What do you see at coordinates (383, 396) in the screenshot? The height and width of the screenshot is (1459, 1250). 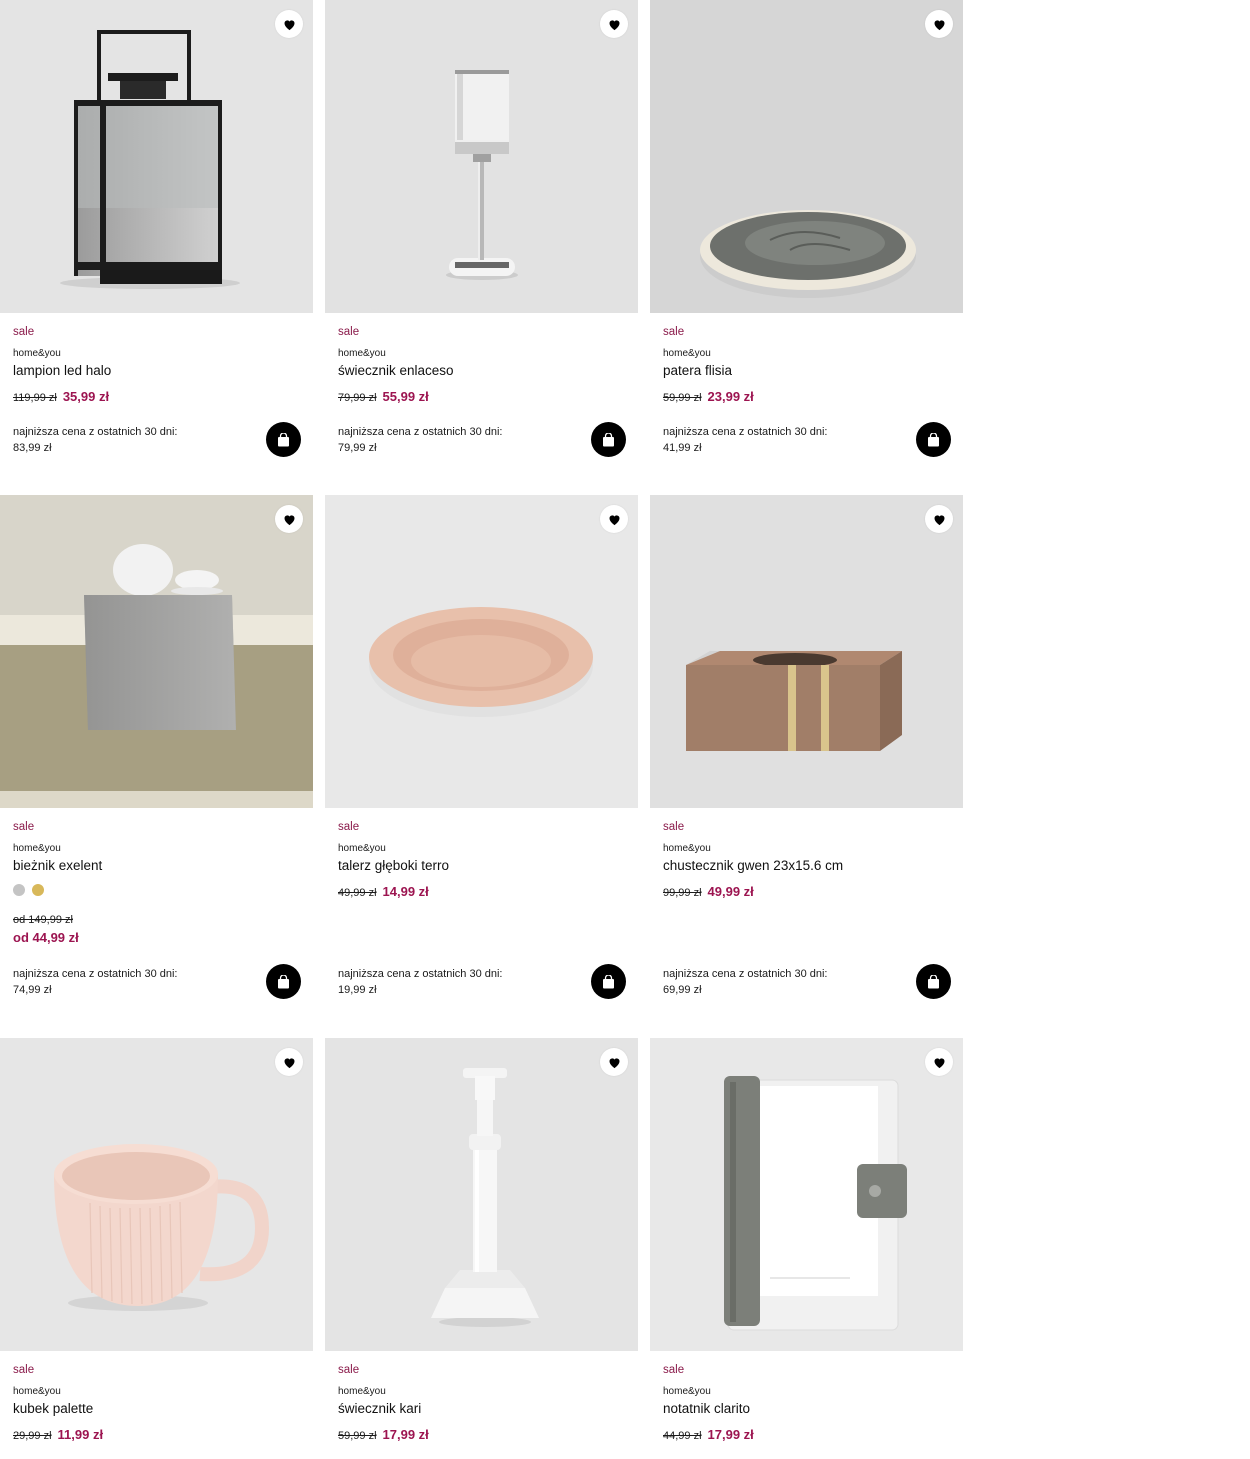 I see `price-block: 79,99 zł 55,99 zł` at bounding box center [383, 396].